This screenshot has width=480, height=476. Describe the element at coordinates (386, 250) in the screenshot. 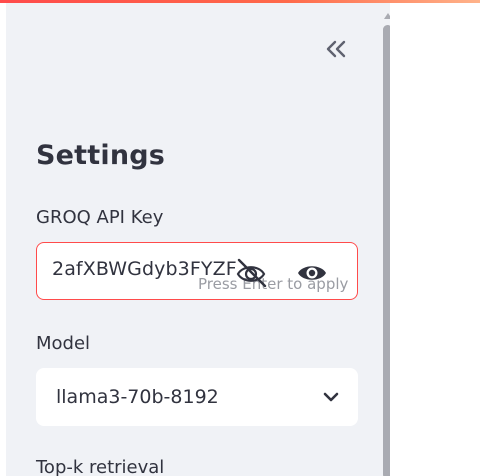

I see `sidebar-scrollbar` at that location.